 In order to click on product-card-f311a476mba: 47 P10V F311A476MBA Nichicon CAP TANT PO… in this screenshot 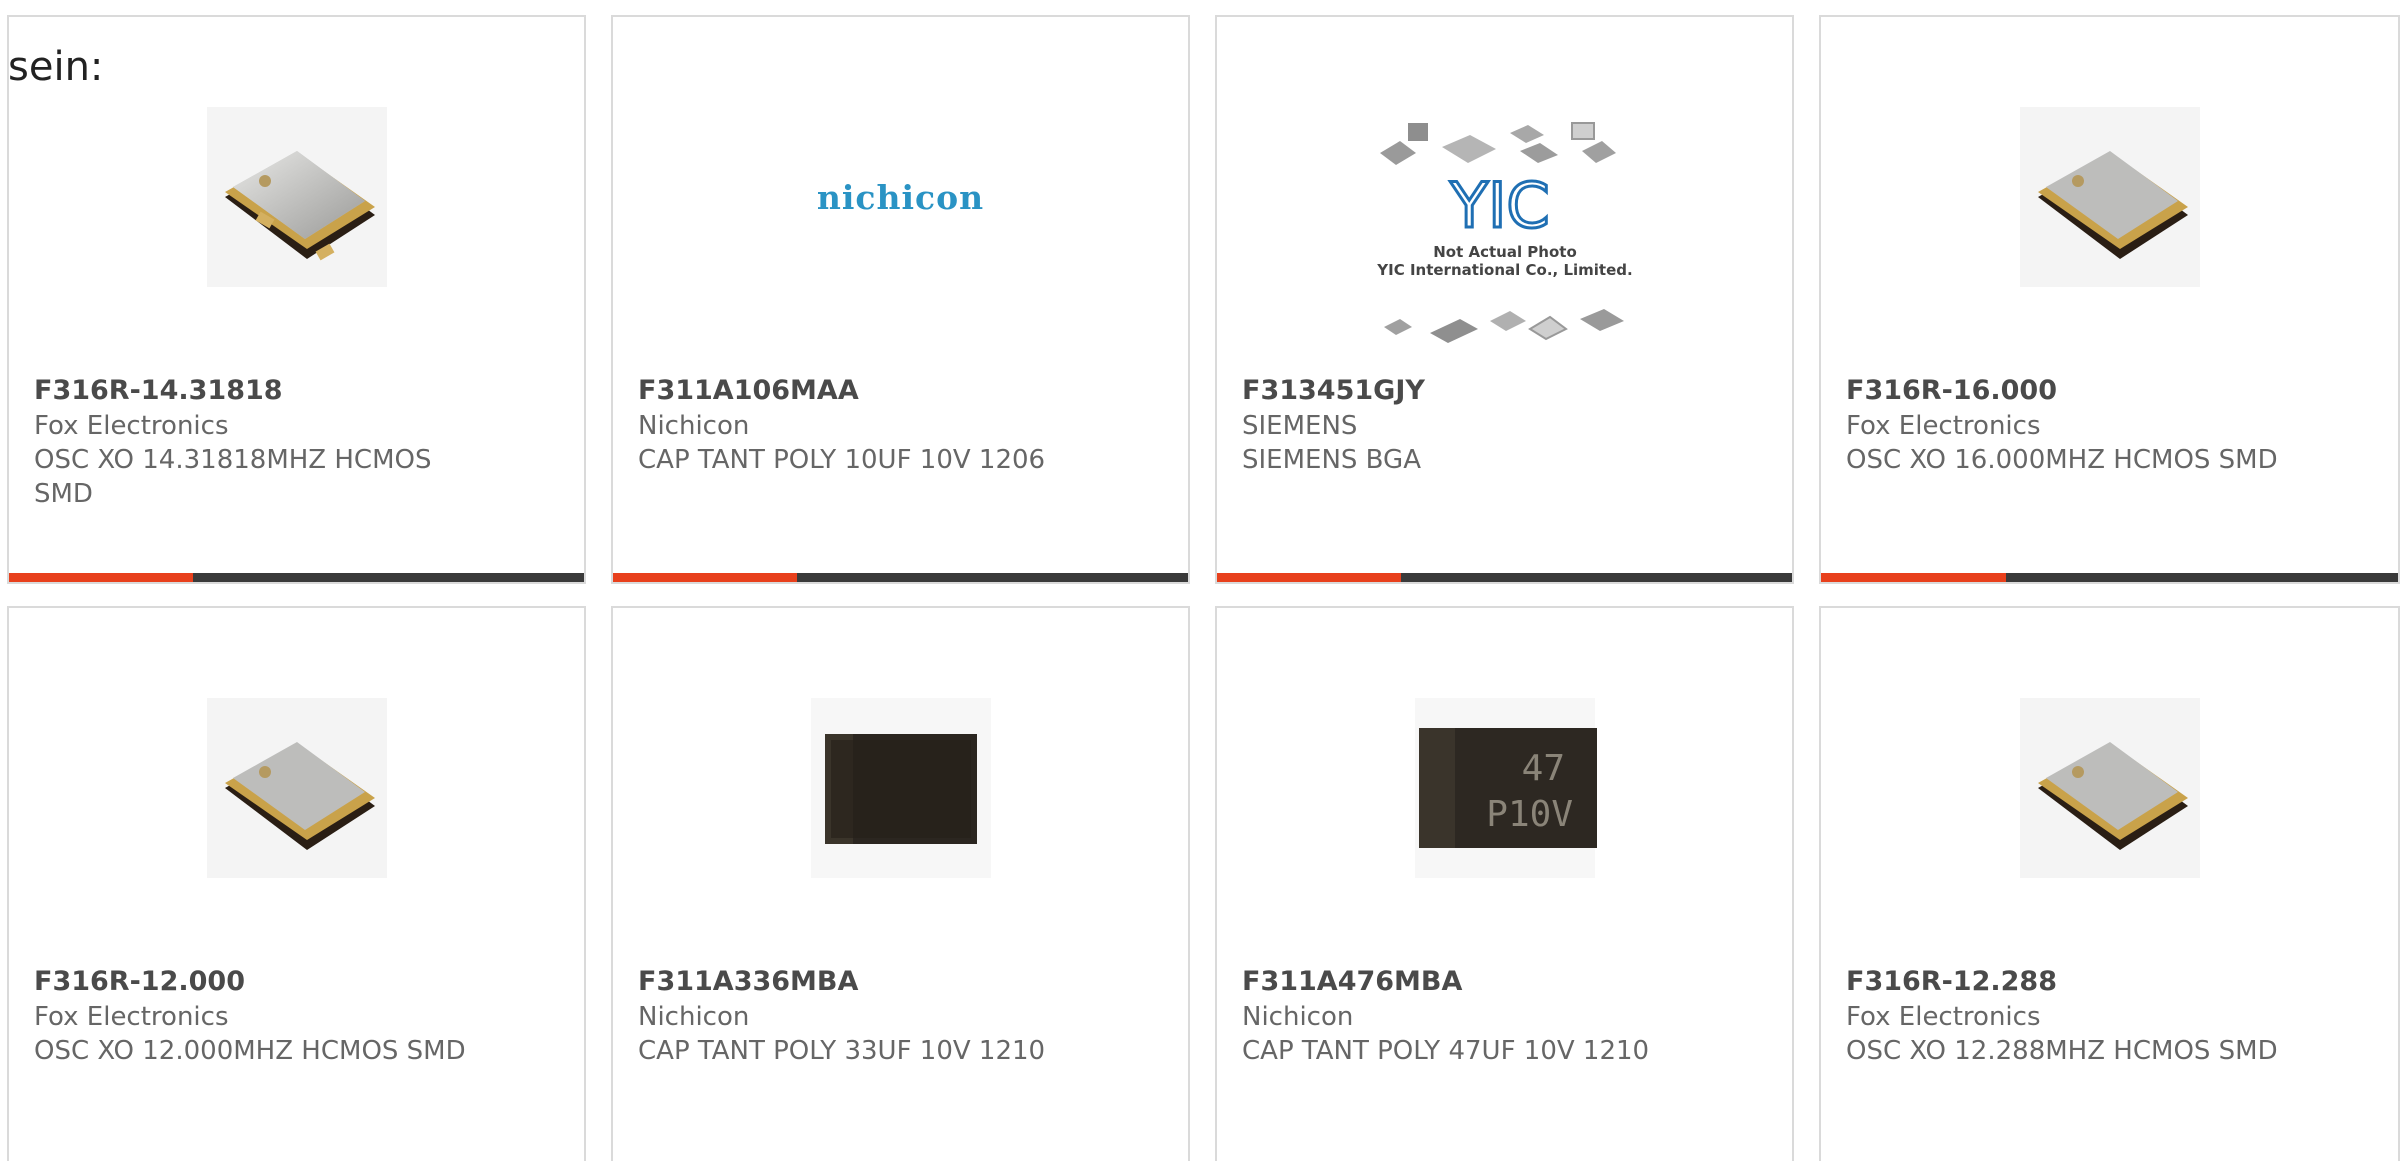, I will do `click(1504, 883)`.